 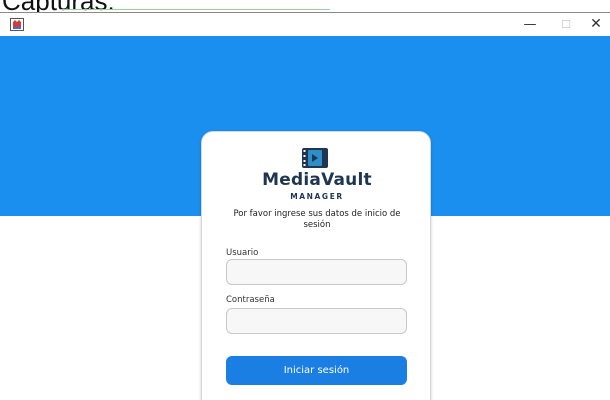 What do you see at coordinates (195, 9) in the screenshot?
I see `caption-underline` at bounding box center [195, 9].